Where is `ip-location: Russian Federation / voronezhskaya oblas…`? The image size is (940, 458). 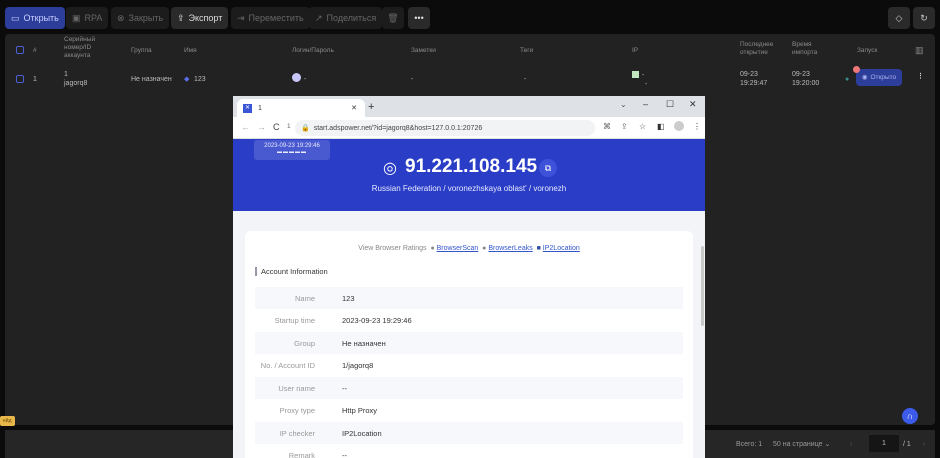
ip-location: Russian Federation / voronezhskaya oblas… is located at coordinates (469, 188).